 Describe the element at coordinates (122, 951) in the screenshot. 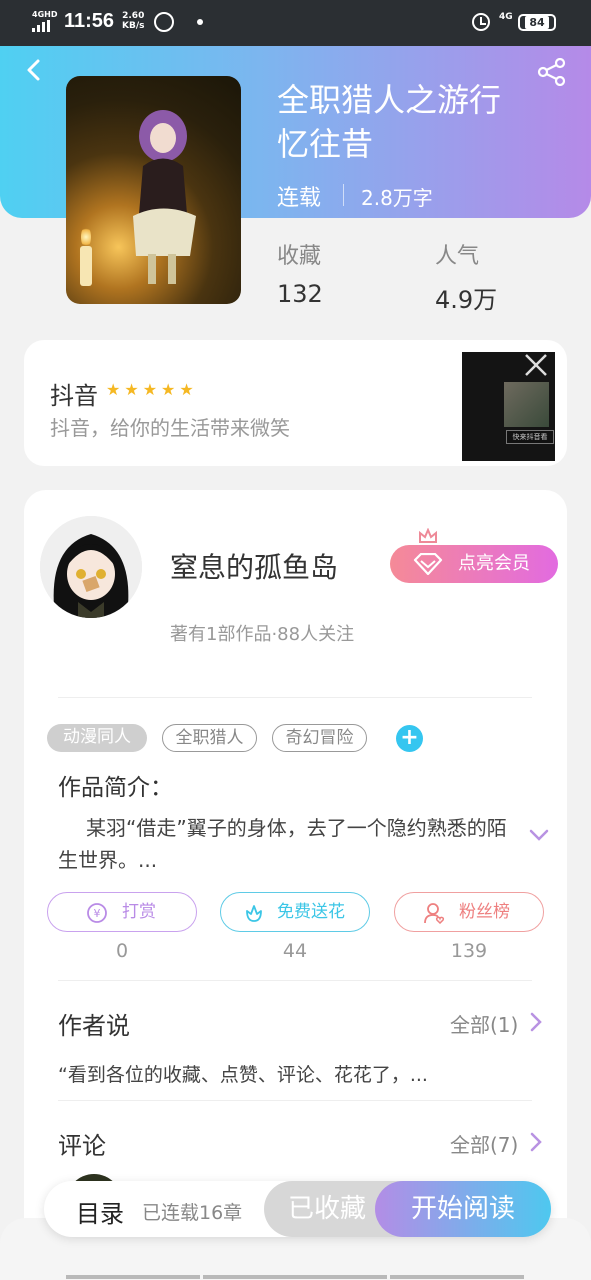

I see `tip-count: 0` at that location.